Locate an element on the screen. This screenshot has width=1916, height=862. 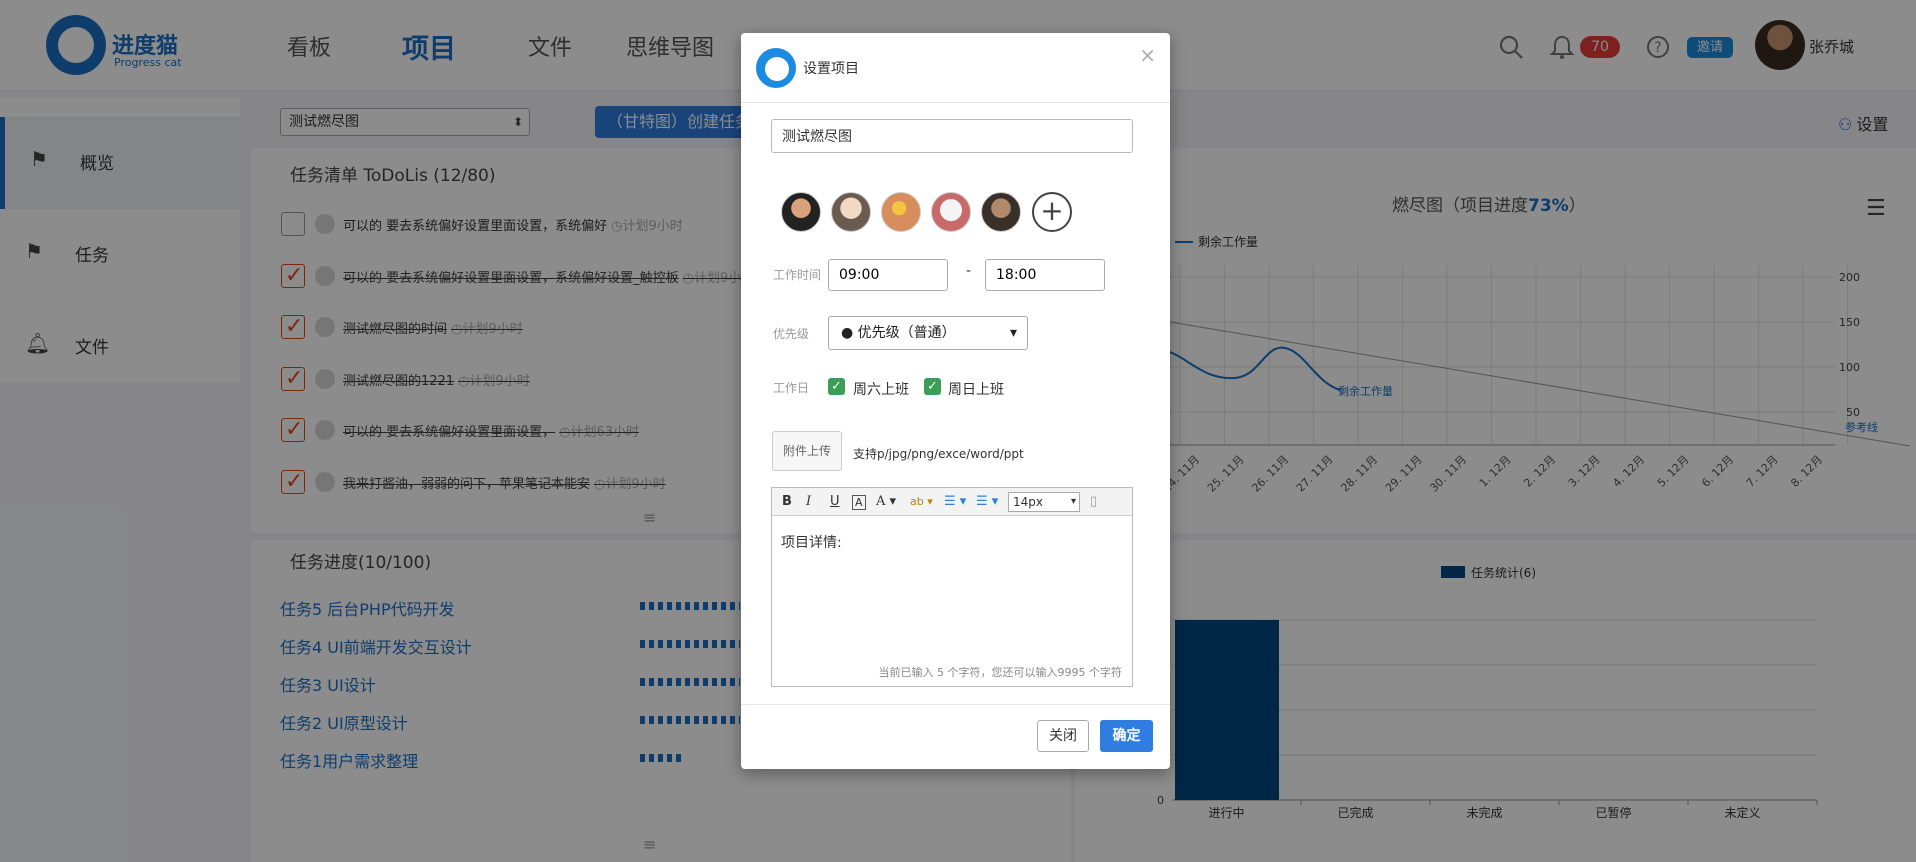
font-color-icon: A ▾ is located at coordinates (886, 501).